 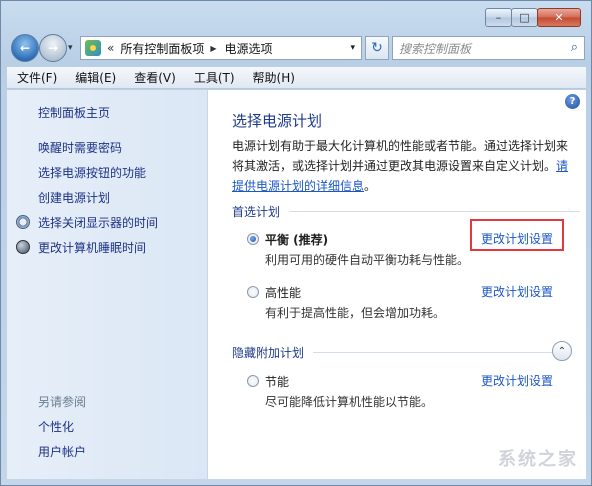 I want to click on refresh-icon: ↻, so click(x=377, y=48).